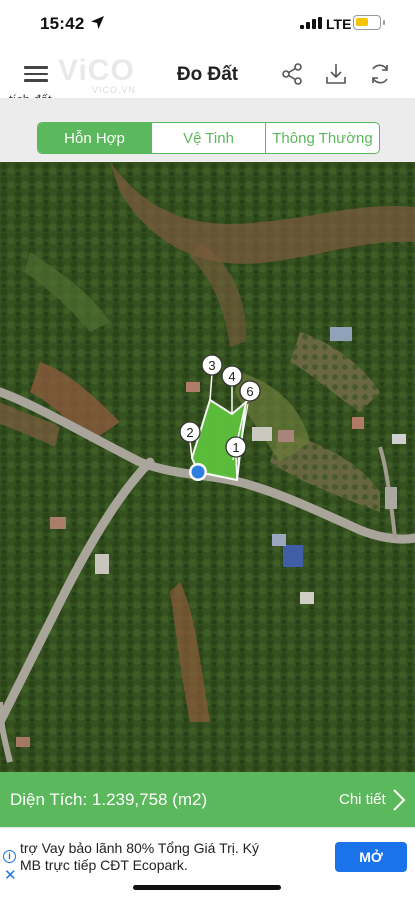  I want to click on status-bar: 15:42 LTE, so click(207, 25).